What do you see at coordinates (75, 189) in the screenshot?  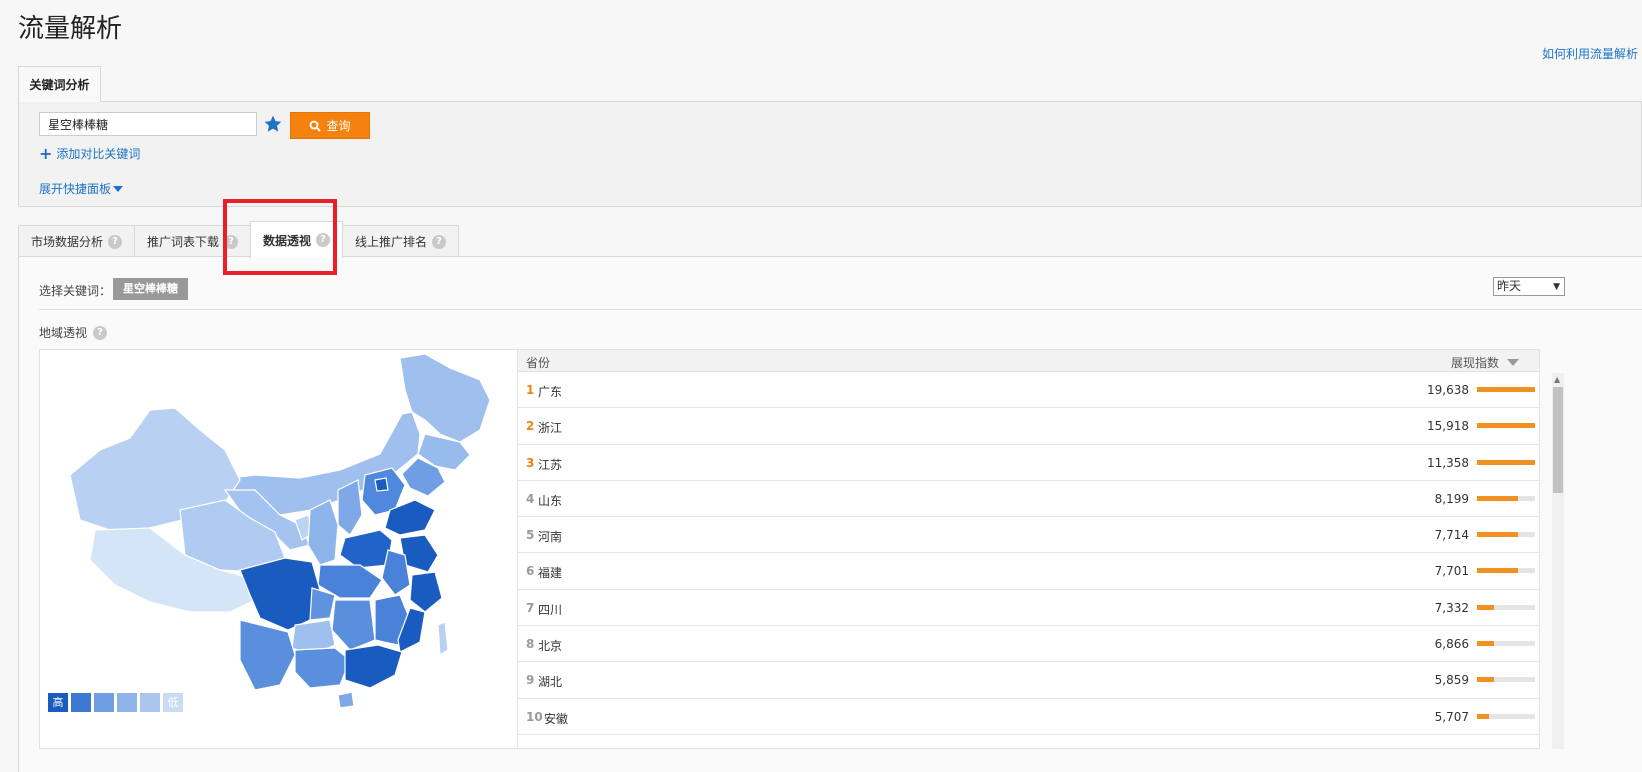 I see `expand-panel-label: 展开快捷面板` at bounding box center [75, 189].